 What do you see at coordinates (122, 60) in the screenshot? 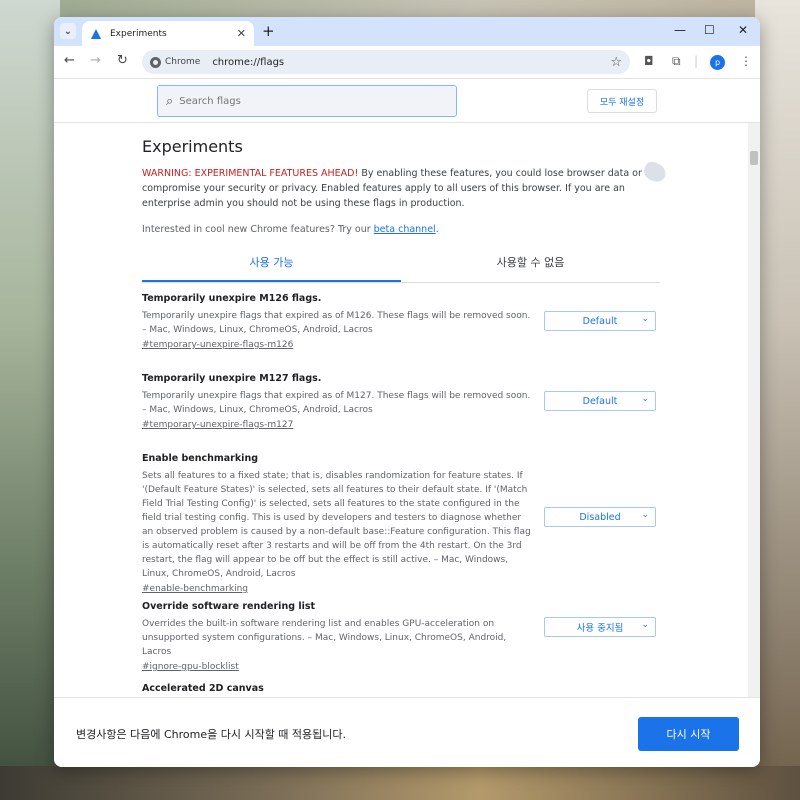
I see `reload-icon: ↻` at bounding box center [122, 60].